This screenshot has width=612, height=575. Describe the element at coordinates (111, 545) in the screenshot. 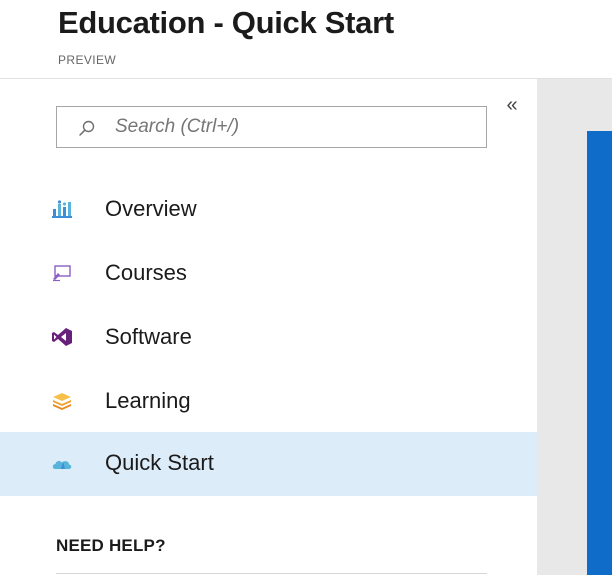

I see `need-help-heading: NEED HELP?` at that location.